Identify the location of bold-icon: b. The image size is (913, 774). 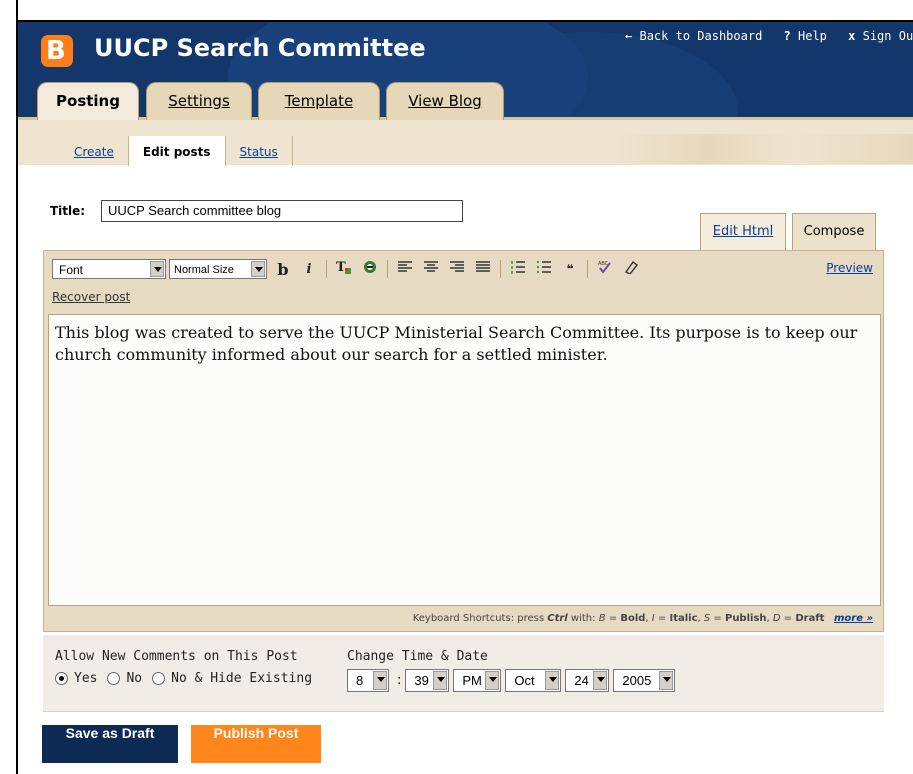
(283, 269).